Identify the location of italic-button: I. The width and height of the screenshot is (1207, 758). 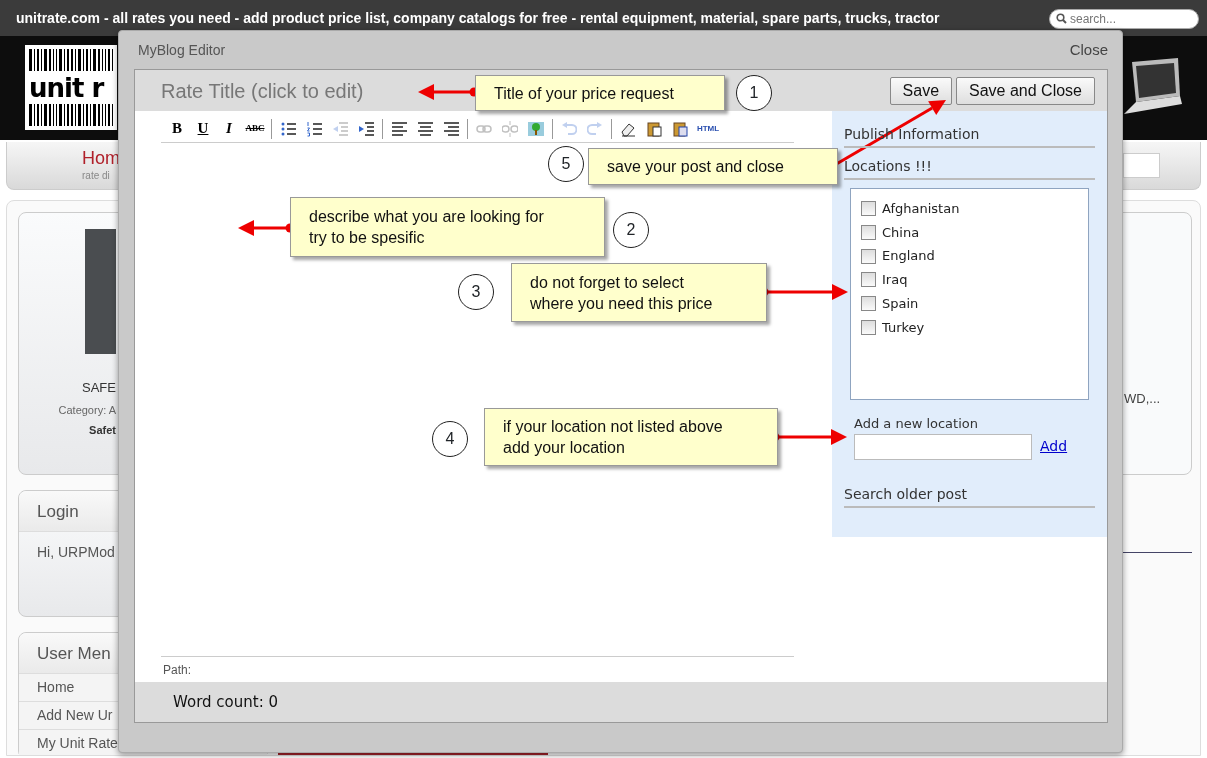
(229, 128).